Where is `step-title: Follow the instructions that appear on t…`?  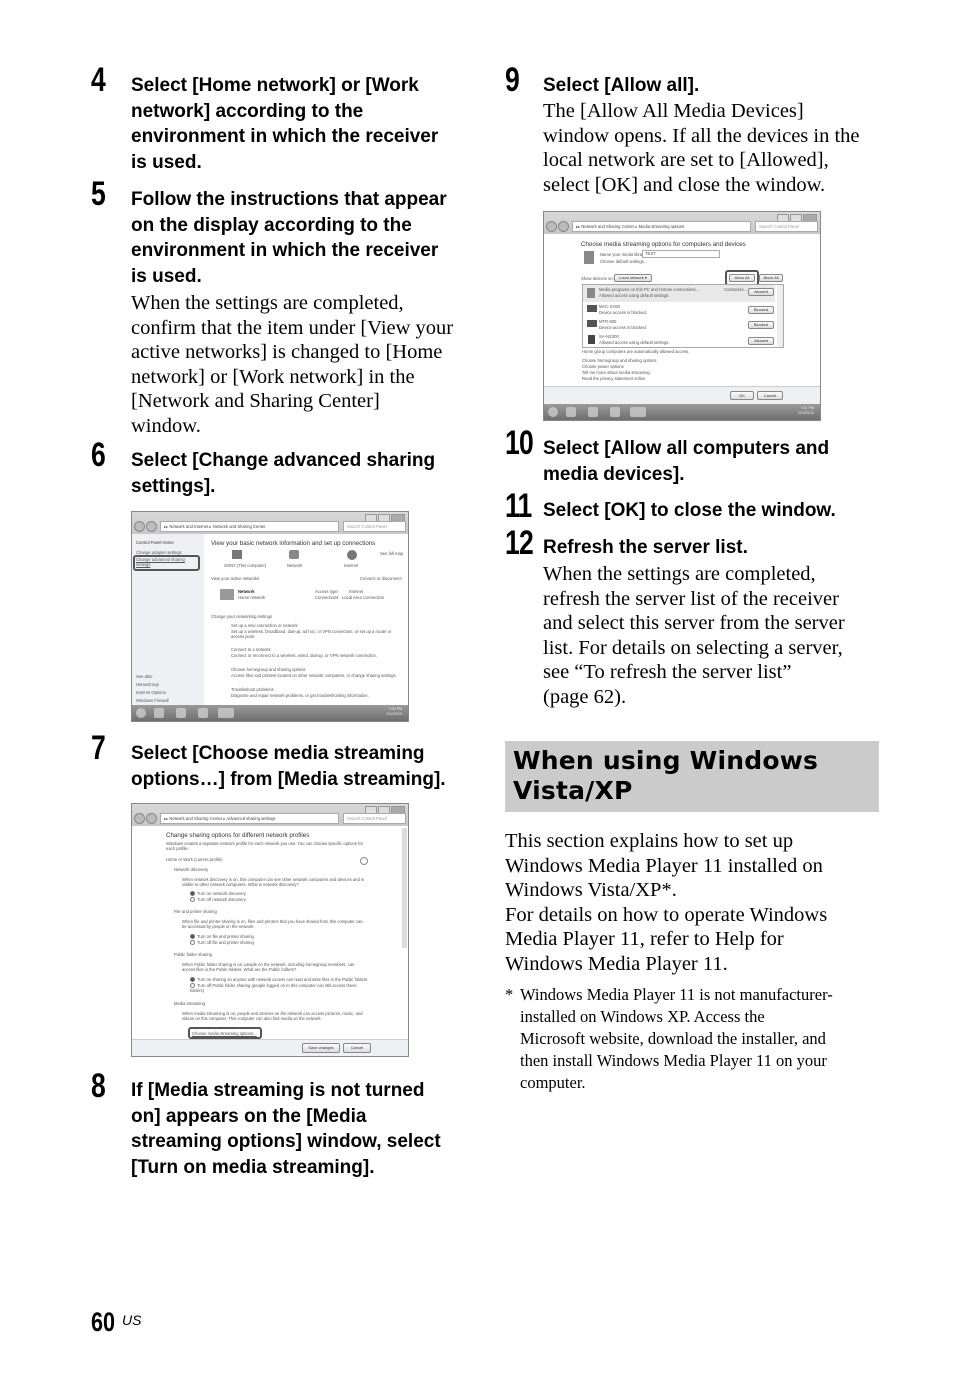
step-title: Follow the instructions that appear on t… is located at coordinates (289, 238).